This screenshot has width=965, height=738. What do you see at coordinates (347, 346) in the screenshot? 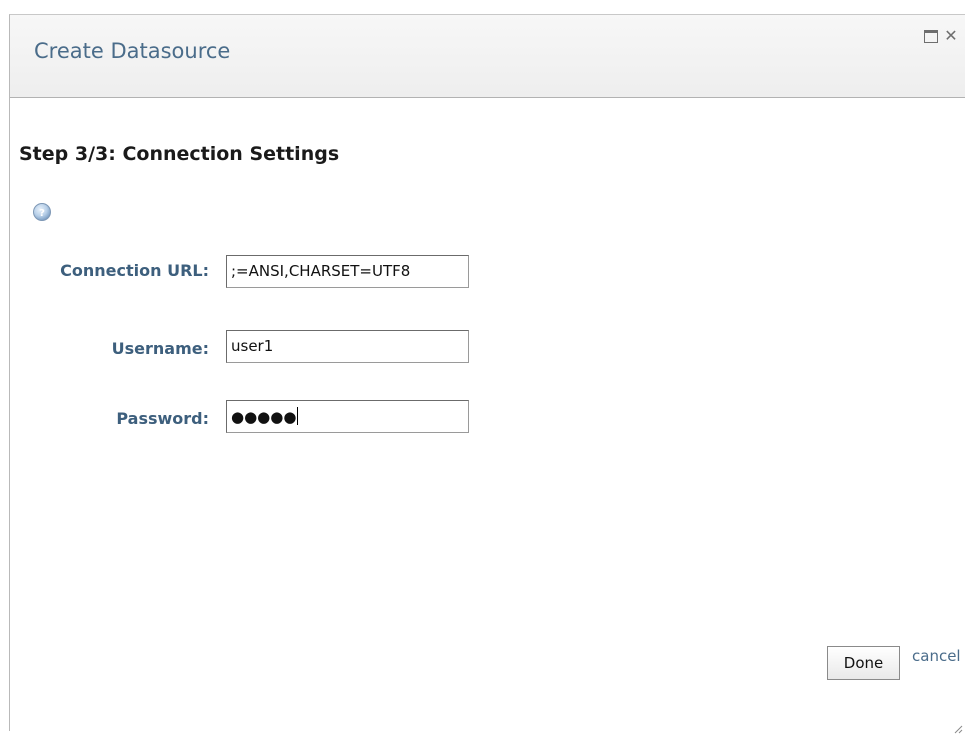
I see `username-input: user1` at bounding box center [347, 346].